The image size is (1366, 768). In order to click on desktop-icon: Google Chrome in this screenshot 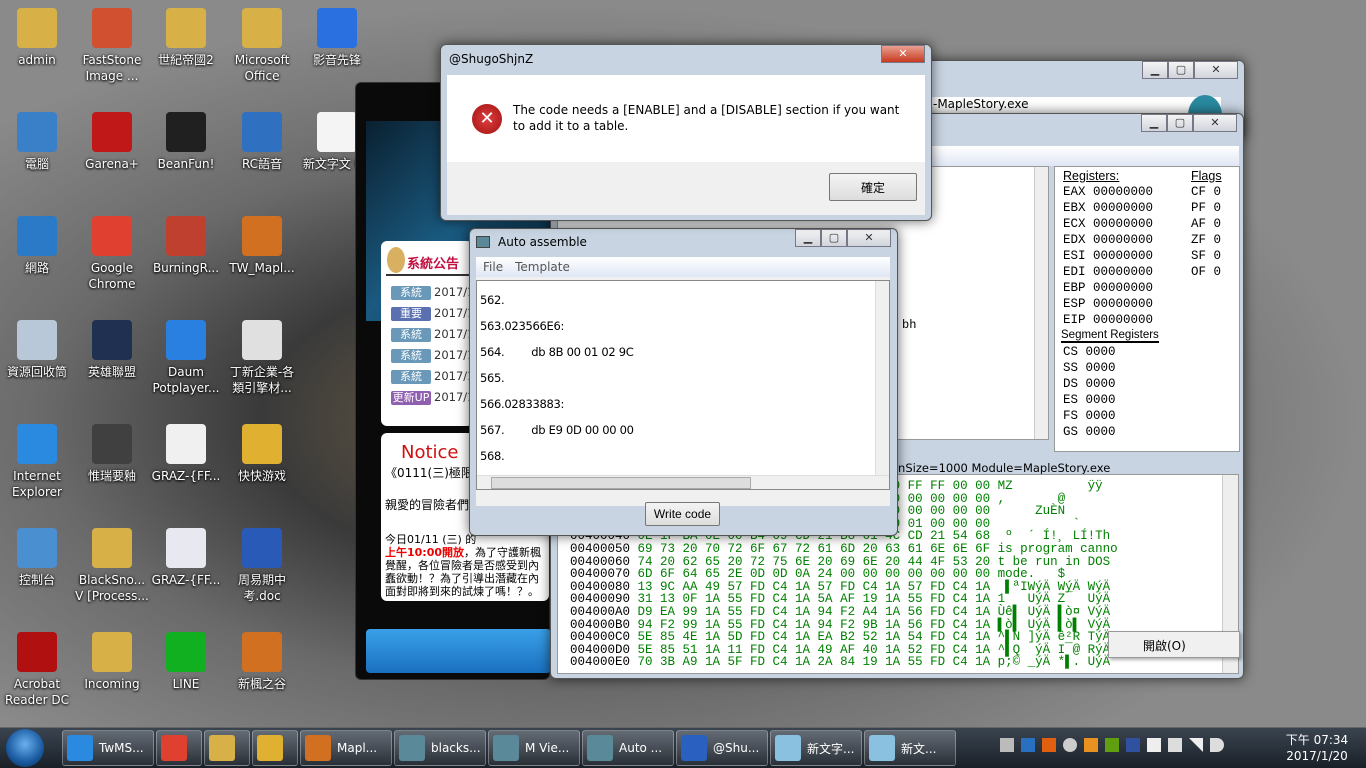, I will do `click(112, 254)`.